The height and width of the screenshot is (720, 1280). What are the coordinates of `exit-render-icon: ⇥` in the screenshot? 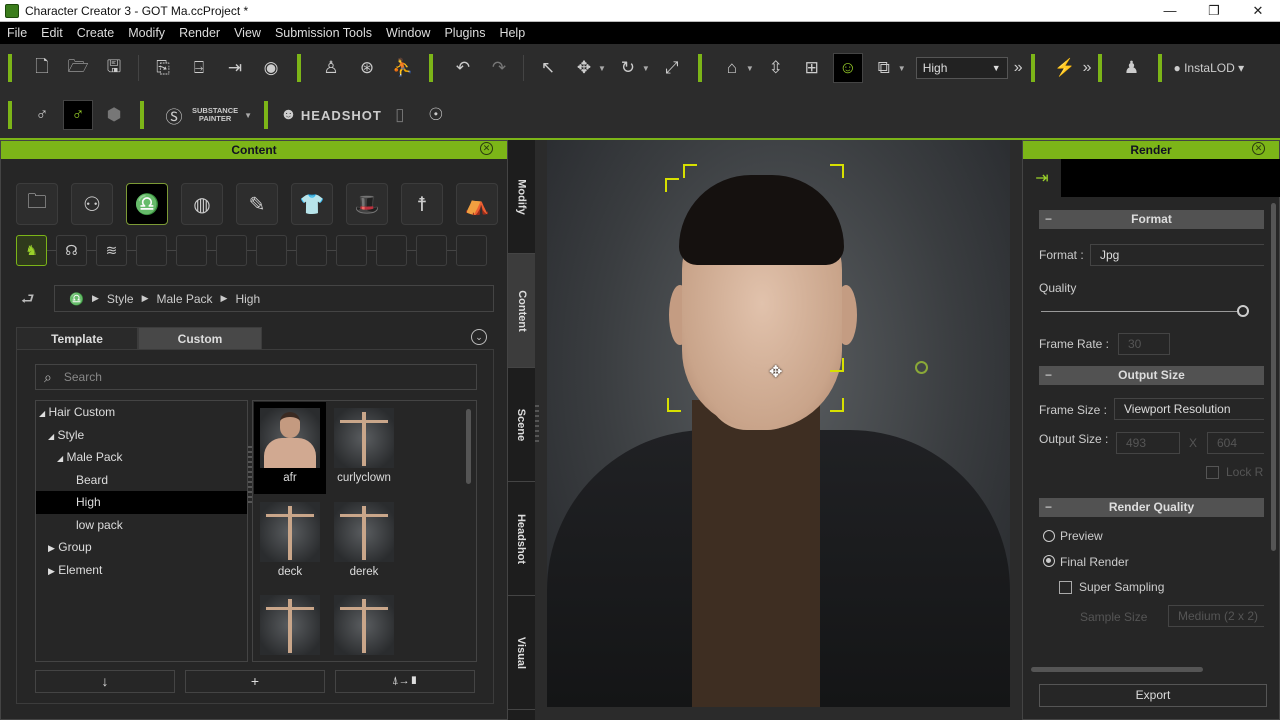 It's located at (1042, 178).